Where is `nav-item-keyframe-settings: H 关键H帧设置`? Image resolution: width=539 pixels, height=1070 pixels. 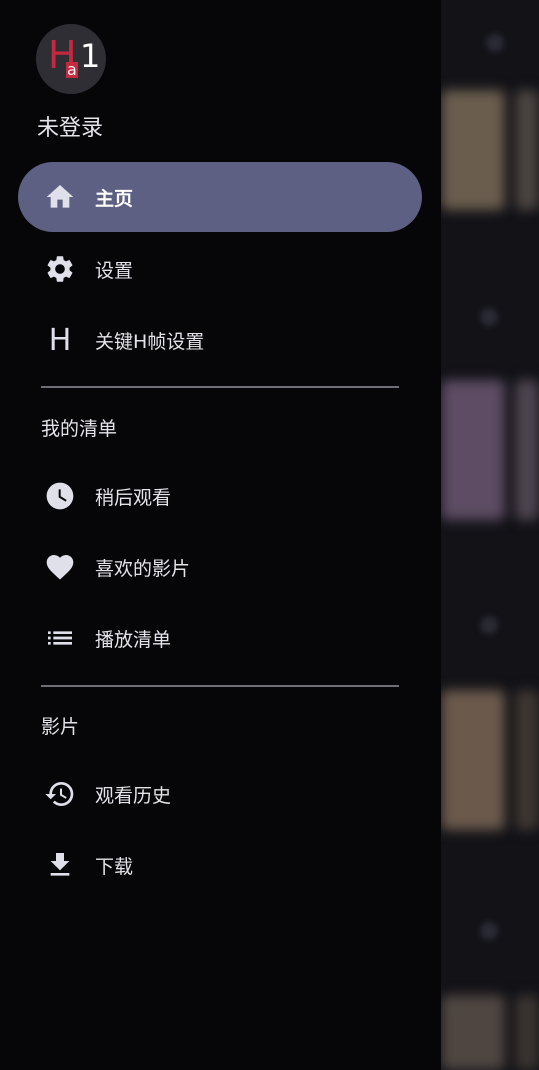 nav-item-keyframe-settings: H 关键H帧设置 is located at coordinates (220, 340).